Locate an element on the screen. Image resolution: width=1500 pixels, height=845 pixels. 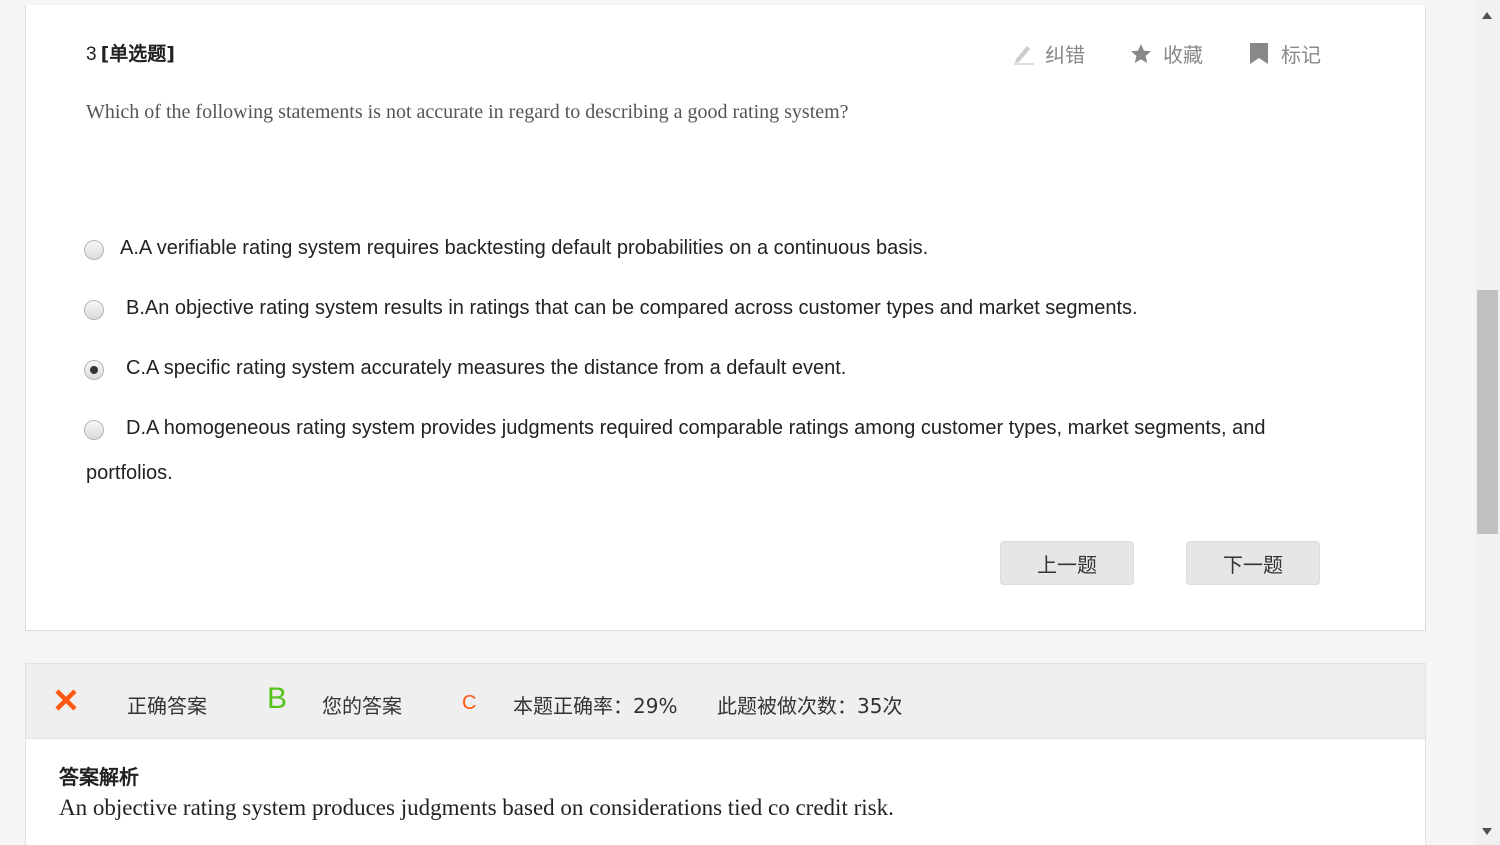
correct-answer-value: B is located at coordinates (277, 698).